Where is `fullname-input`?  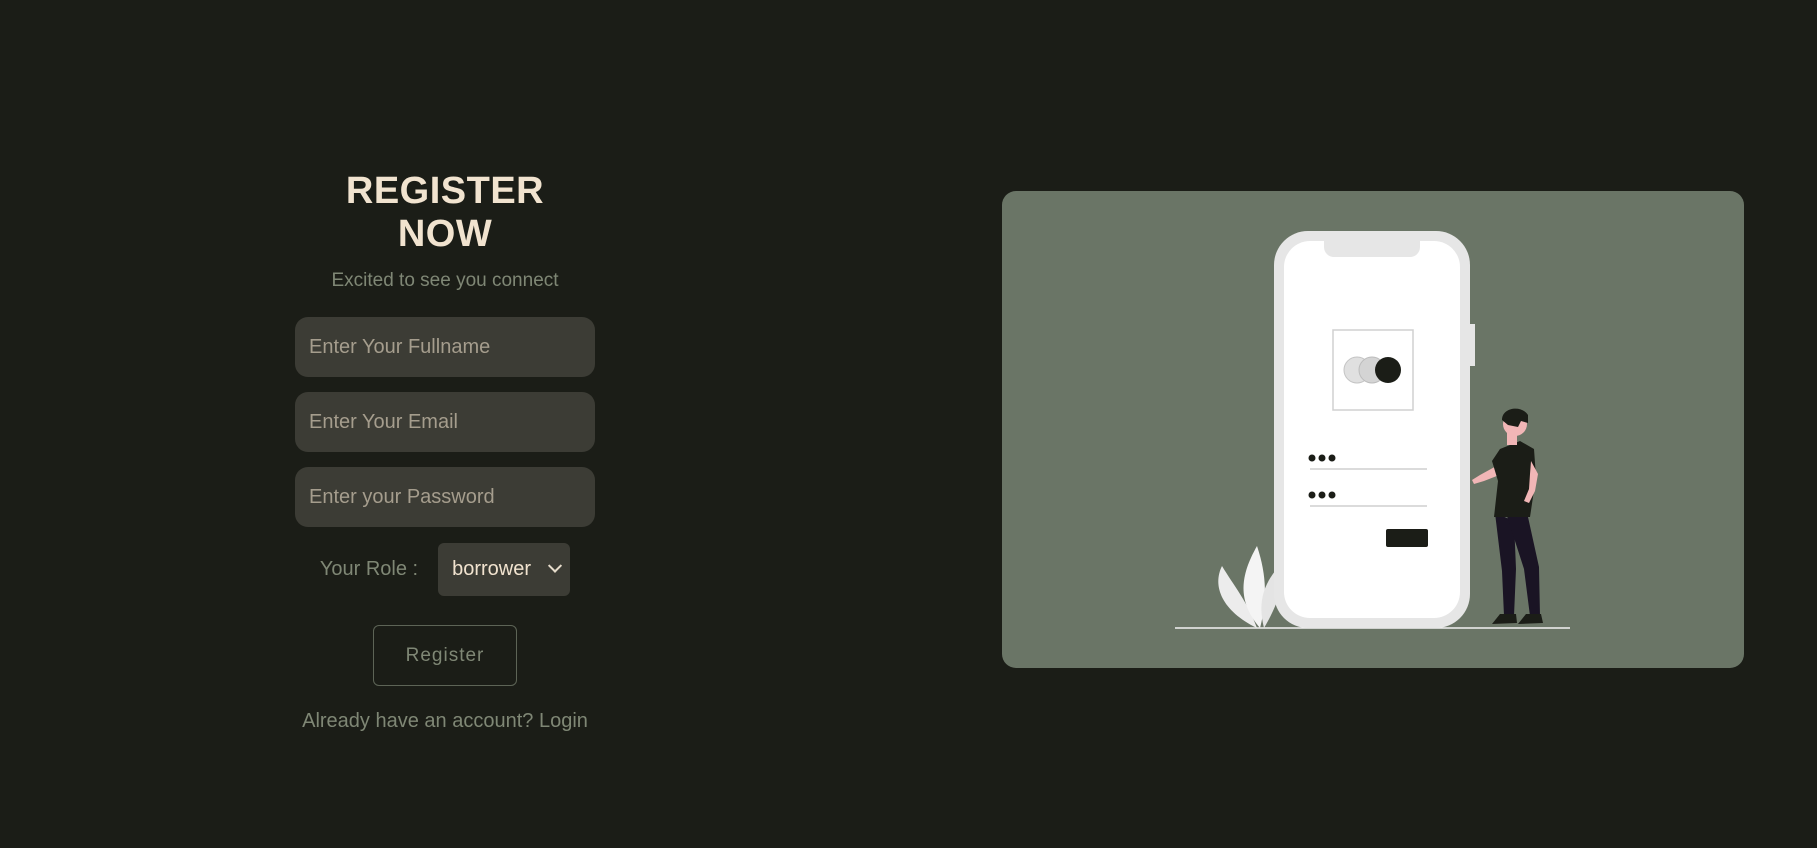 fullname-input is located at coordinates (445, 347).